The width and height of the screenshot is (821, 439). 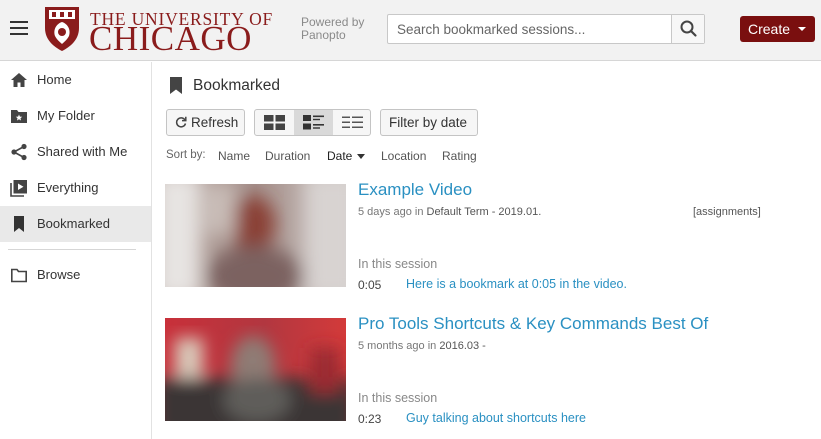 What do you see at coordinates (82, 151) in the screenshot?
I see `sidebar-item-label: Shared with Me` at bounding box center [82, 151].